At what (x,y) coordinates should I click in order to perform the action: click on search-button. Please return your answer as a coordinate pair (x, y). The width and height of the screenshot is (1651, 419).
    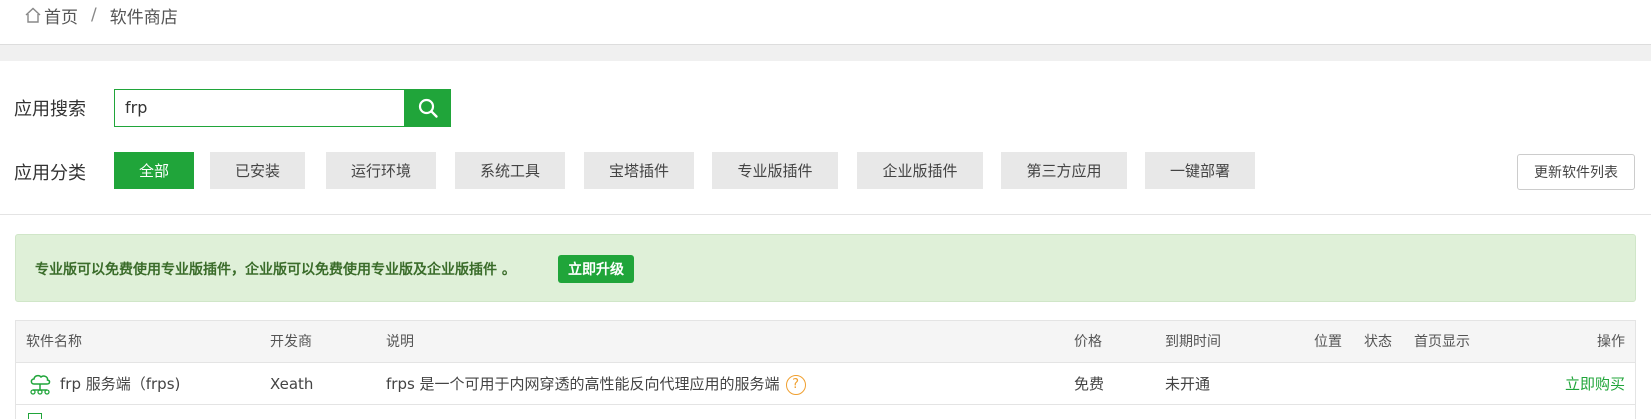
    Looking at the image, I should click on (427, 108).